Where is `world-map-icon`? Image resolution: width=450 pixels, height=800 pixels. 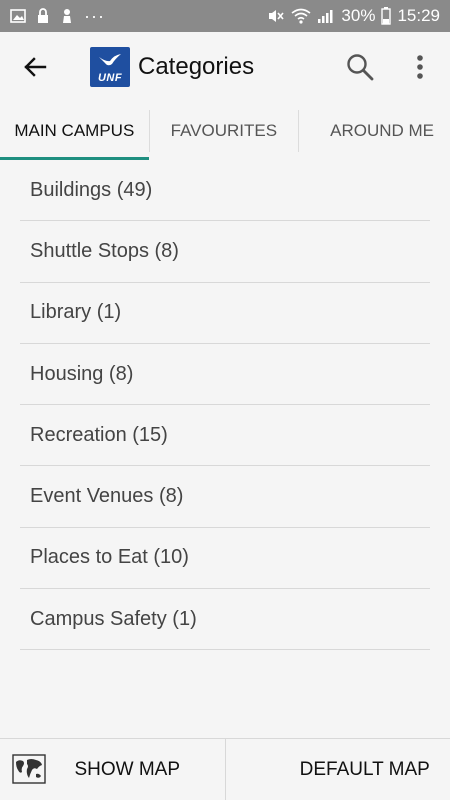 world-map-icon is located at coordinates (29, 769).